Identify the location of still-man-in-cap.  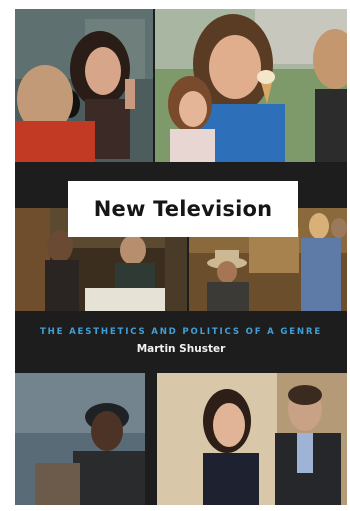
(80, 439).